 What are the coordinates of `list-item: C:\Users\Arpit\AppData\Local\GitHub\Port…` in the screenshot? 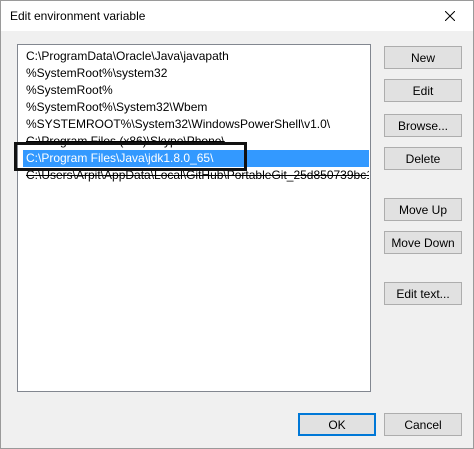 It's located at (196, 175).